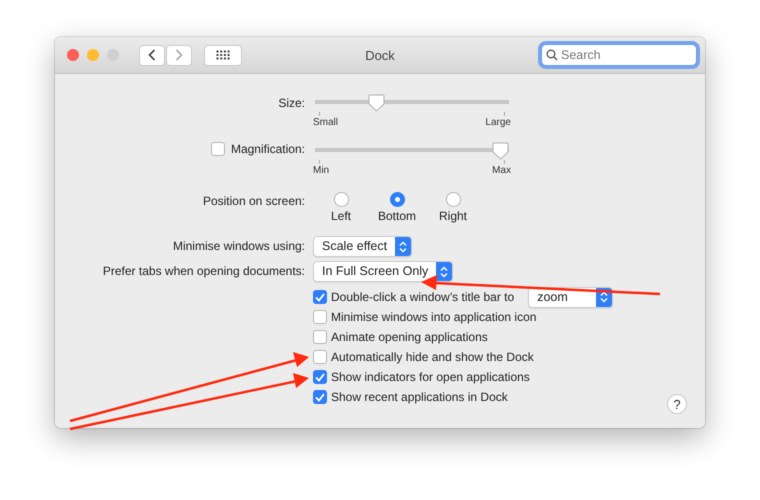 This screenshot has height=500, width=760. What do you see at coordinates (325, 123) in the screenshot?
I see `slider-min-label: Small` at bounding box center [325, 123].